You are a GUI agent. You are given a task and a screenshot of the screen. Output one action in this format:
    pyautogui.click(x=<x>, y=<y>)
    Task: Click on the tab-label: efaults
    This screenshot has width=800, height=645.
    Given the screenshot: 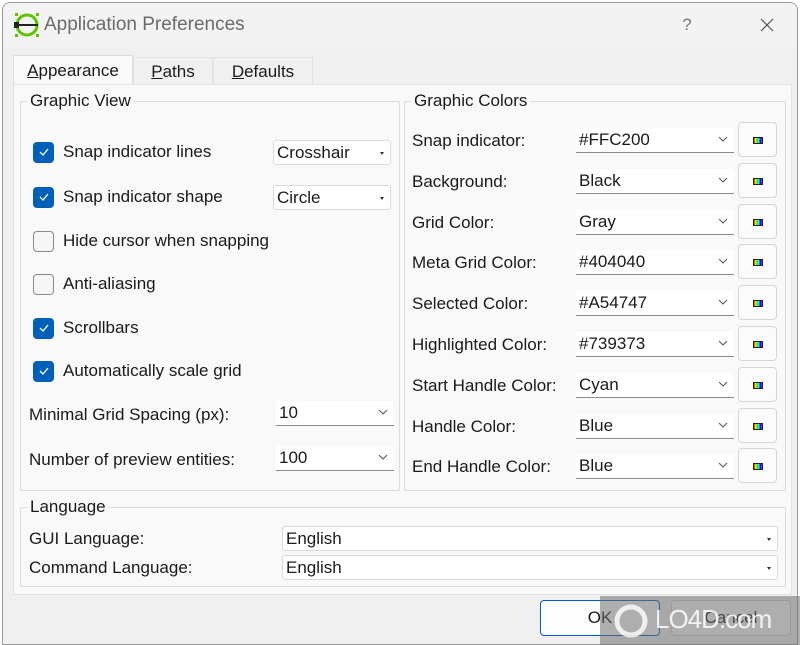 What is the action you would take?
    pyautogui.click(x=269, y=71)
    